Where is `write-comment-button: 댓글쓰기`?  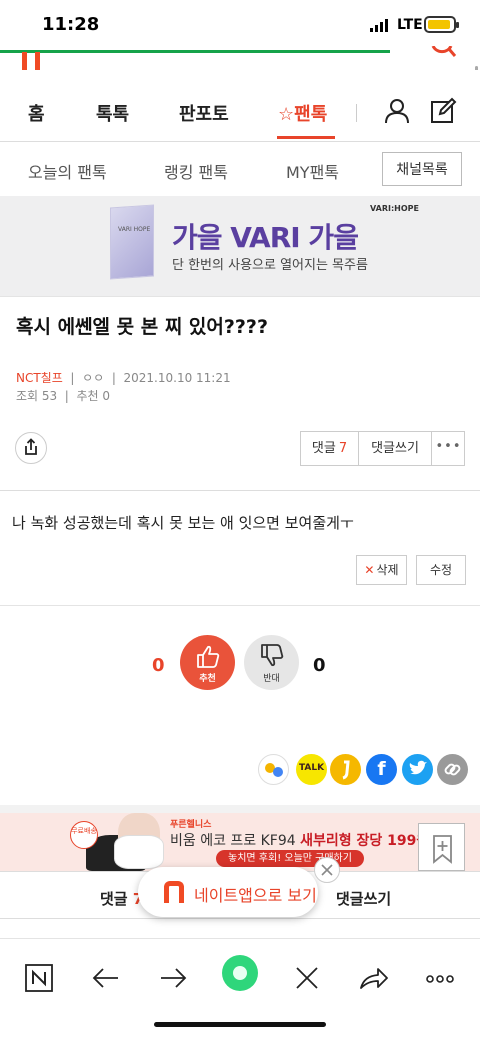
write-comment-button: 댓글쓰기 is located at coordinates (395, 448).